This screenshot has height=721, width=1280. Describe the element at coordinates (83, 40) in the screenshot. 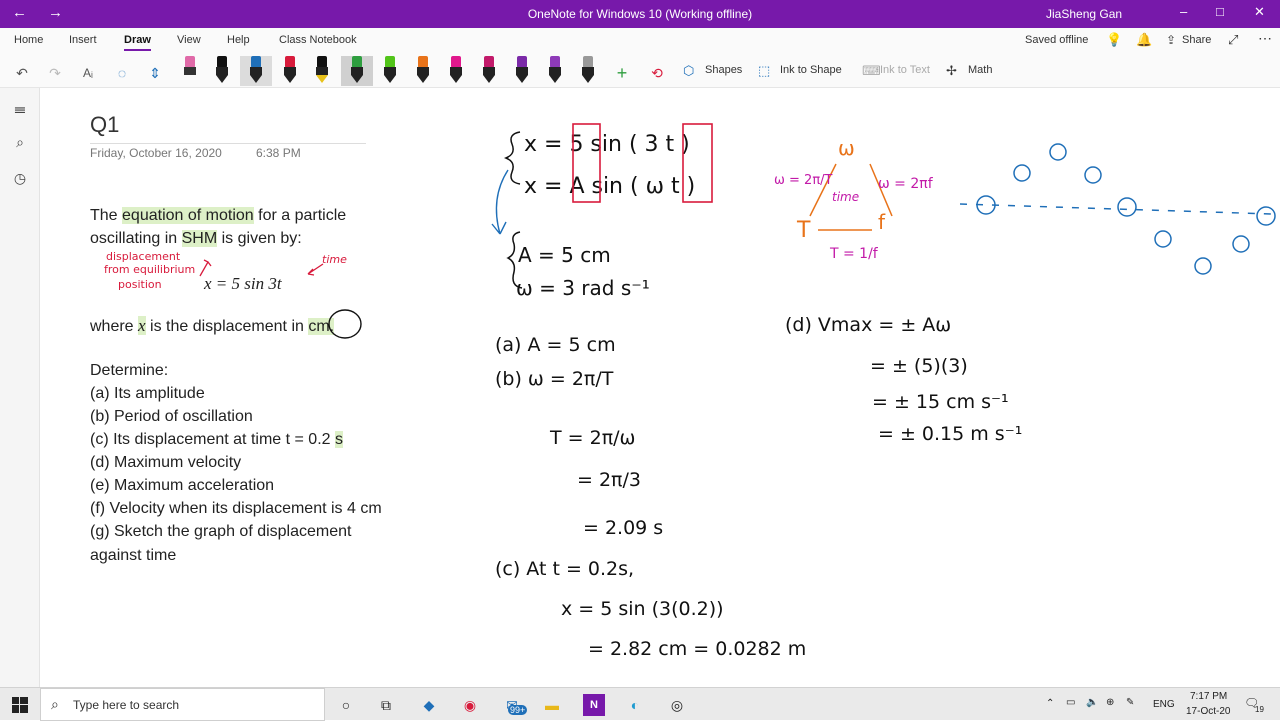

I see `tab-insert: Insert` at that location.